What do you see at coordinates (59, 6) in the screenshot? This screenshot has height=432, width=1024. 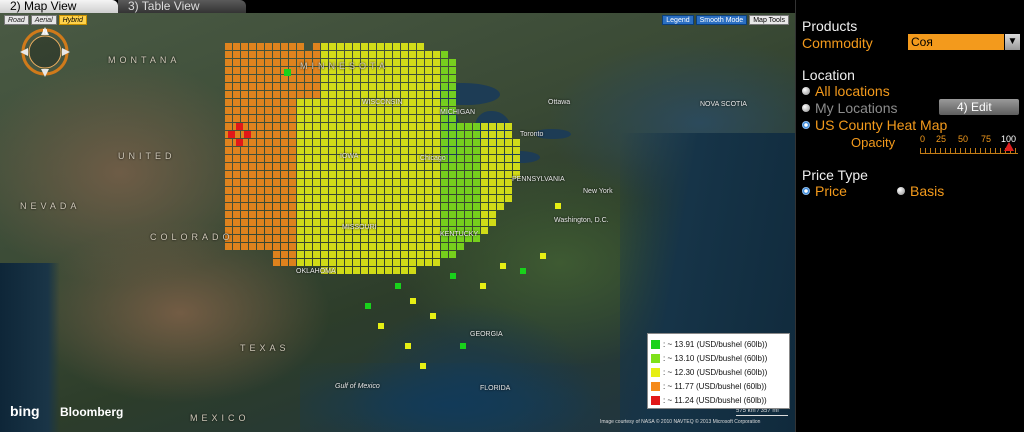 I see `tab-map-view: 2) Map View` at bounding box center [59, 6].